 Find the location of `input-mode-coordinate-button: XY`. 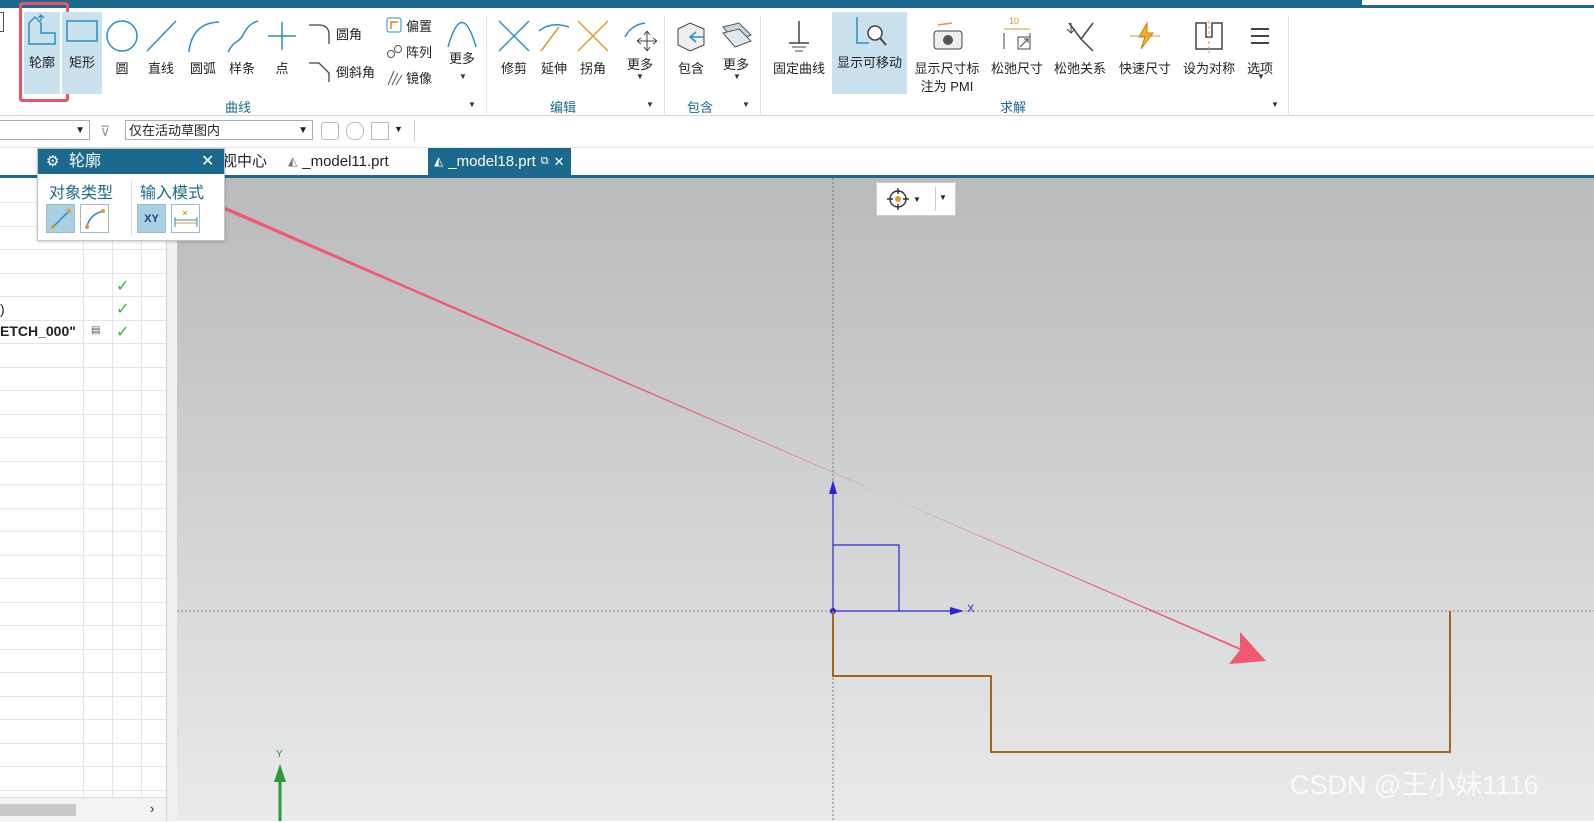

input-mode-coordinate-button: XY is located at coordinates (151, 218).